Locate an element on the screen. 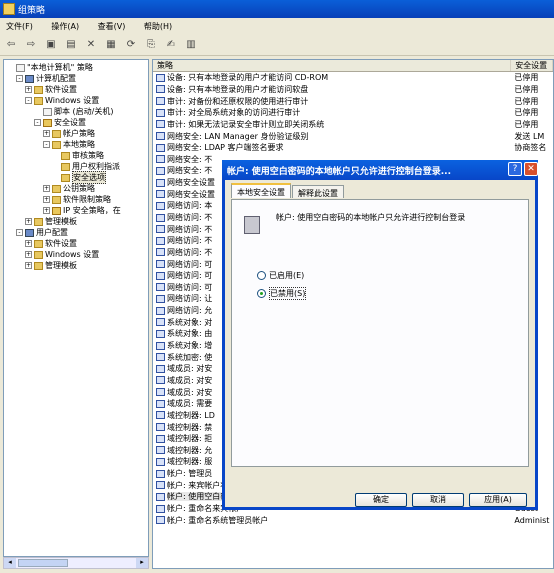 The height and width of the screenshot is (573, 554). column-header-policy: 策略 is located at coordinates (332, 65).